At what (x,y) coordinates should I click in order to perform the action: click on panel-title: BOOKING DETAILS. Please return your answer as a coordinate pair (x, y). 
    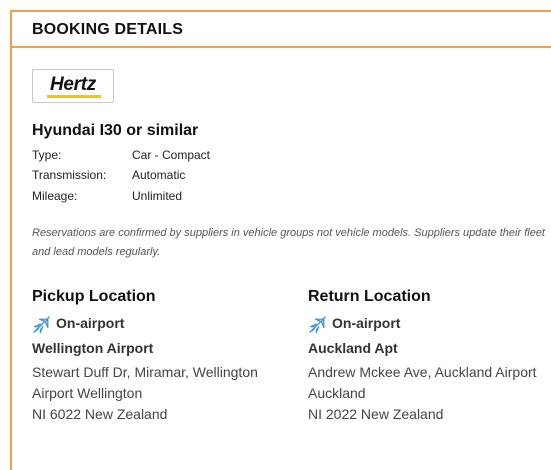
    Looking at the image, I should click on (108, 29).